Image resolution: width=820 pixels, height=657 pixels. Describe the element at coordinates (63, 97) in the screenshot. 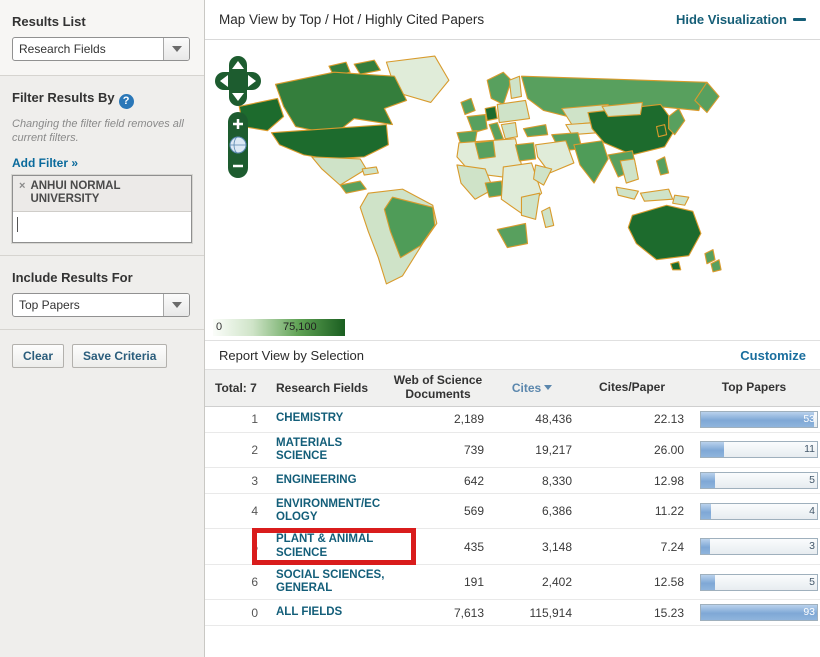

I see `filter-heading-label: Filter Results By` at that location.